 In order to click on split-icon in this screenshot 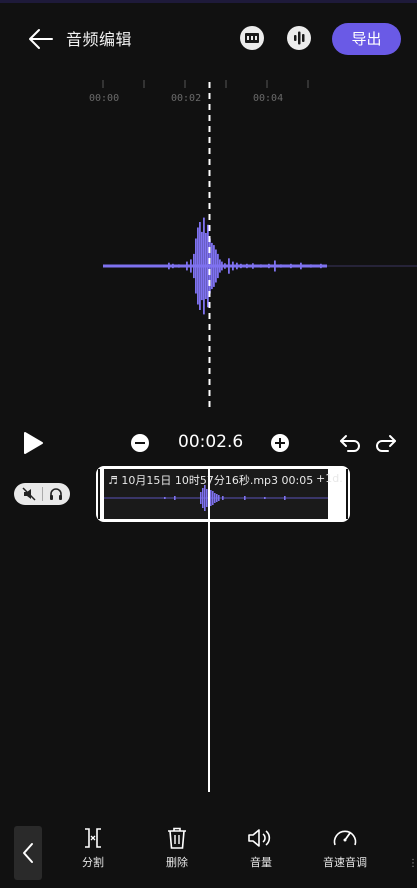, I will do `click(93, 838)`.